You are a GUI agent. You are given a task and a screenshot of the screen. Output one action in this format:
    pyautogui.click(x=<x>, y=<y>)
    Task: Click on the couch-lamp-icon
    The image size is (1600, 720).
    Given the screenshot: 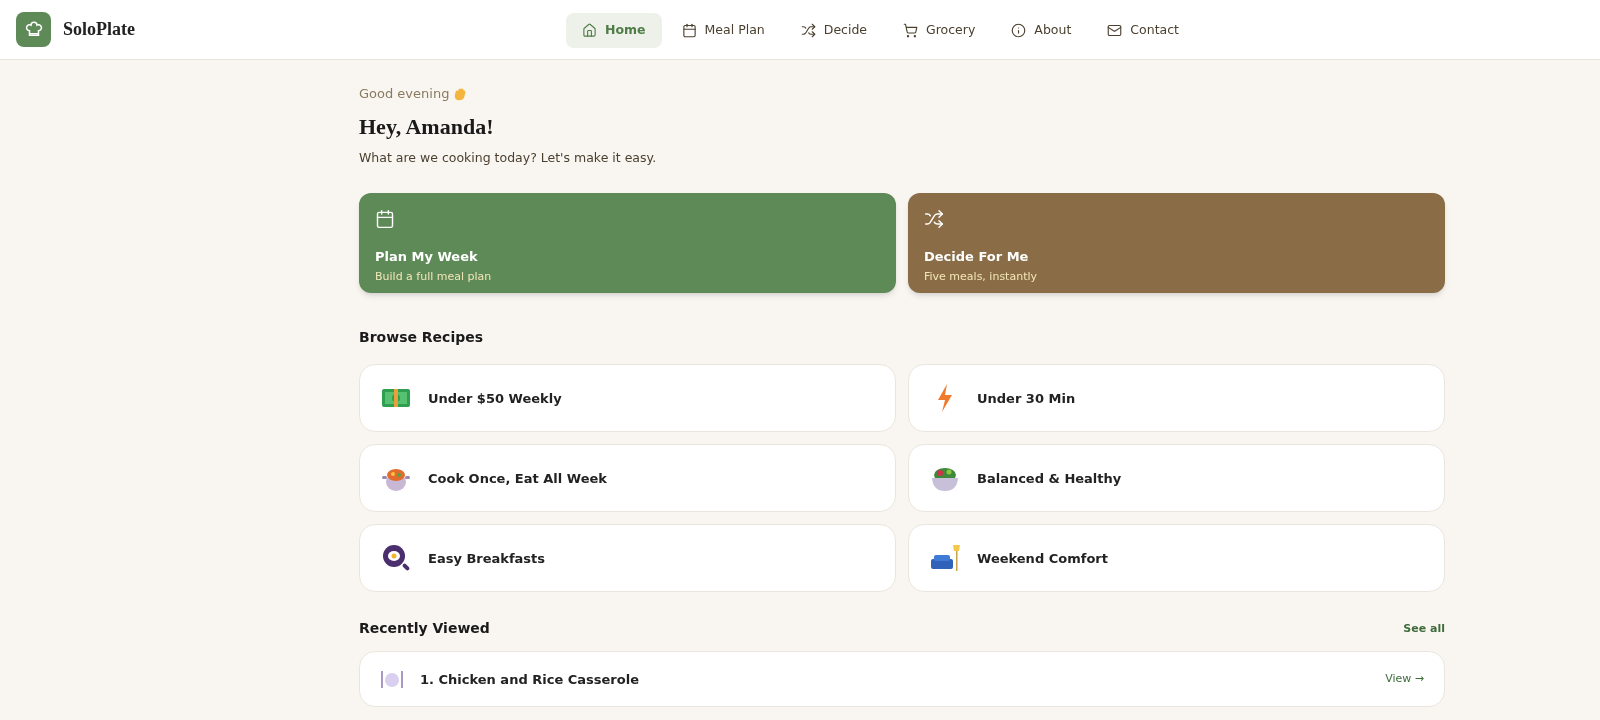 What is the action you would take?
    pyautogui.click(x=945, y=558)
    